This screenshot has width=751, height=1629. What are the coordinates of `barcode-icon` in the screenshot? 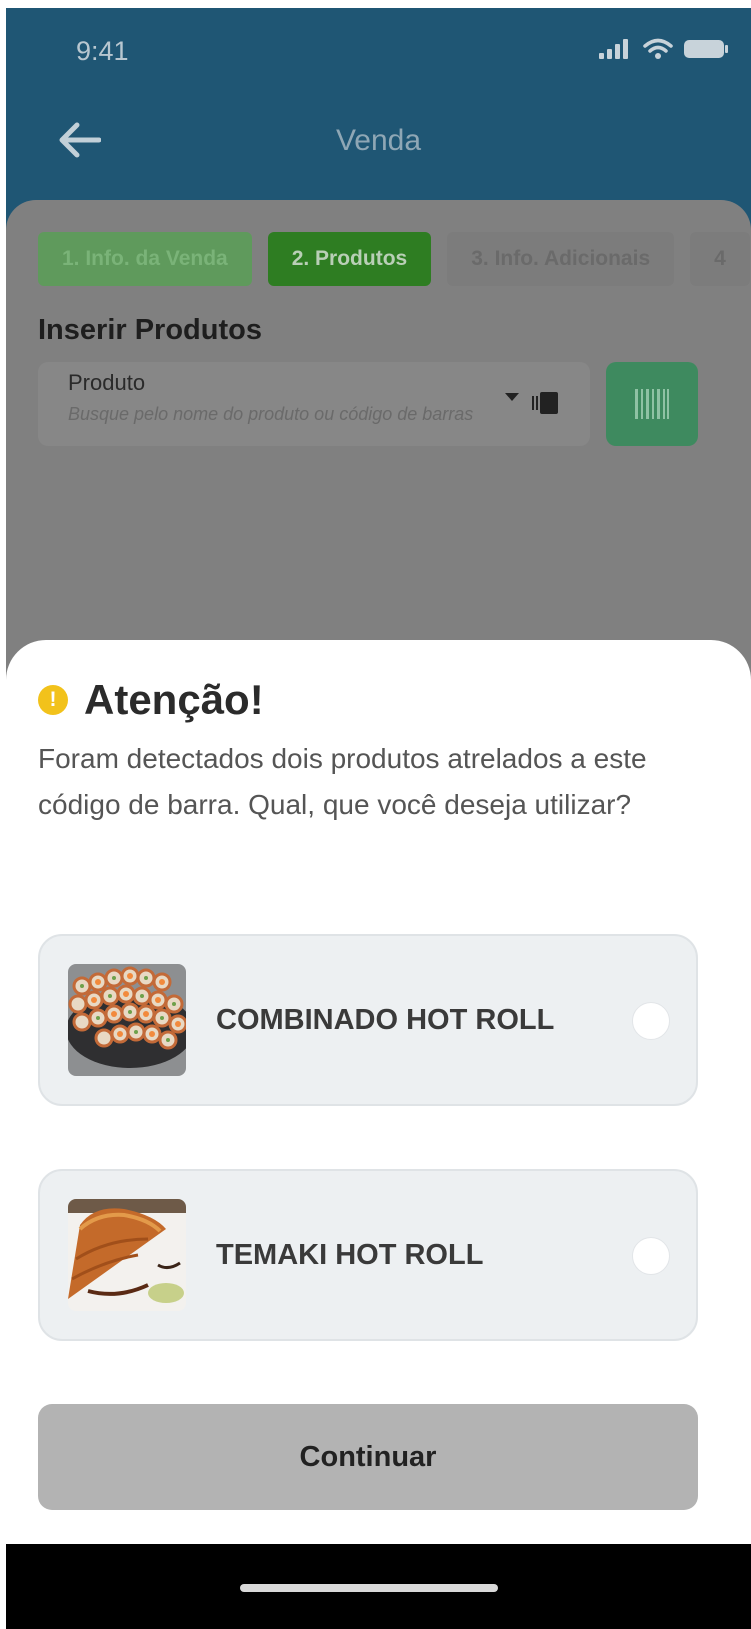 It's located at (652, 404).